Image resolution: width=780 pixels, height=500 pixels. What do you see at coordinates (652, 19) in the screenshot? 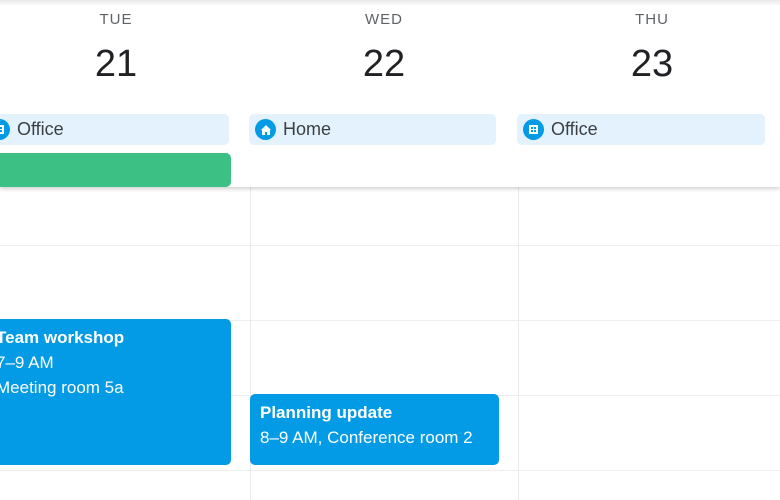
I see `day-of-week: THU` at bounding box center [652, 19].